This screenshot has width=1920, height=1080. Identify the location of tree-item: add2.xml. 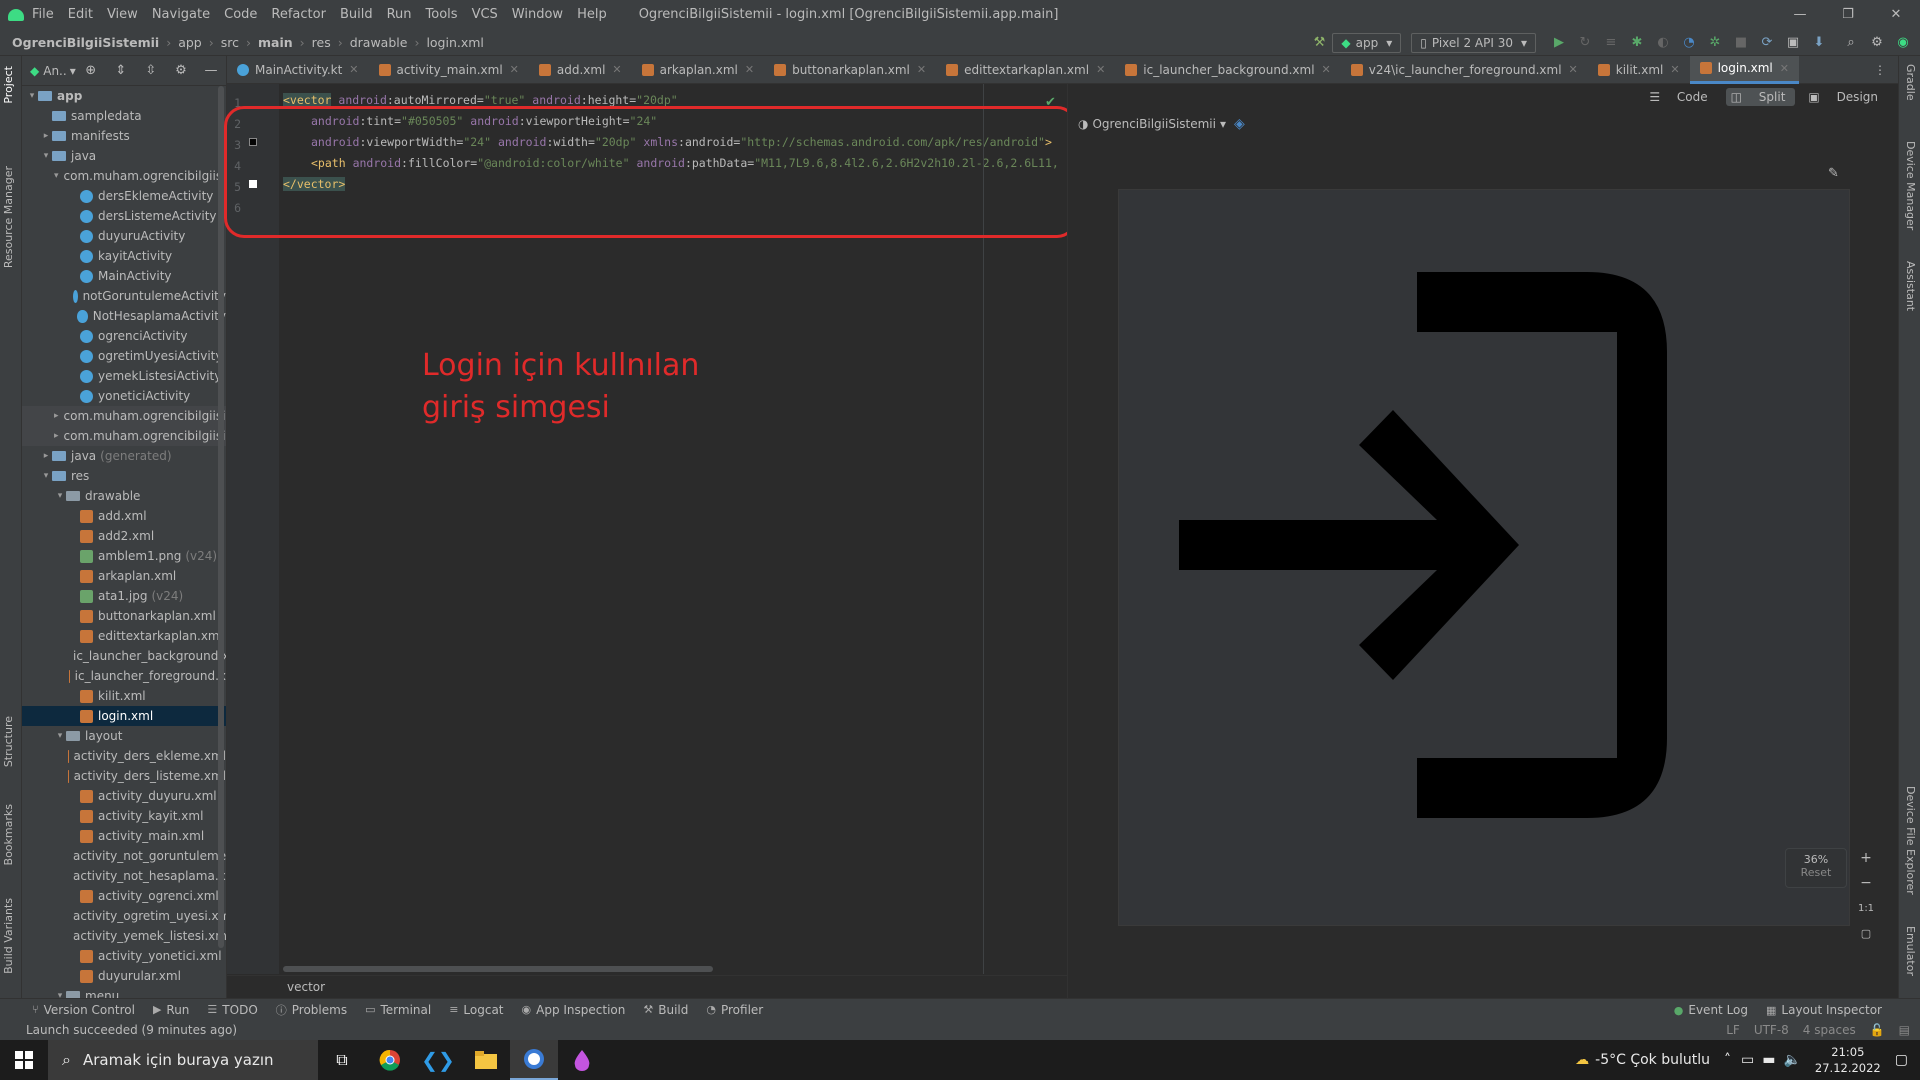
(124, 536).